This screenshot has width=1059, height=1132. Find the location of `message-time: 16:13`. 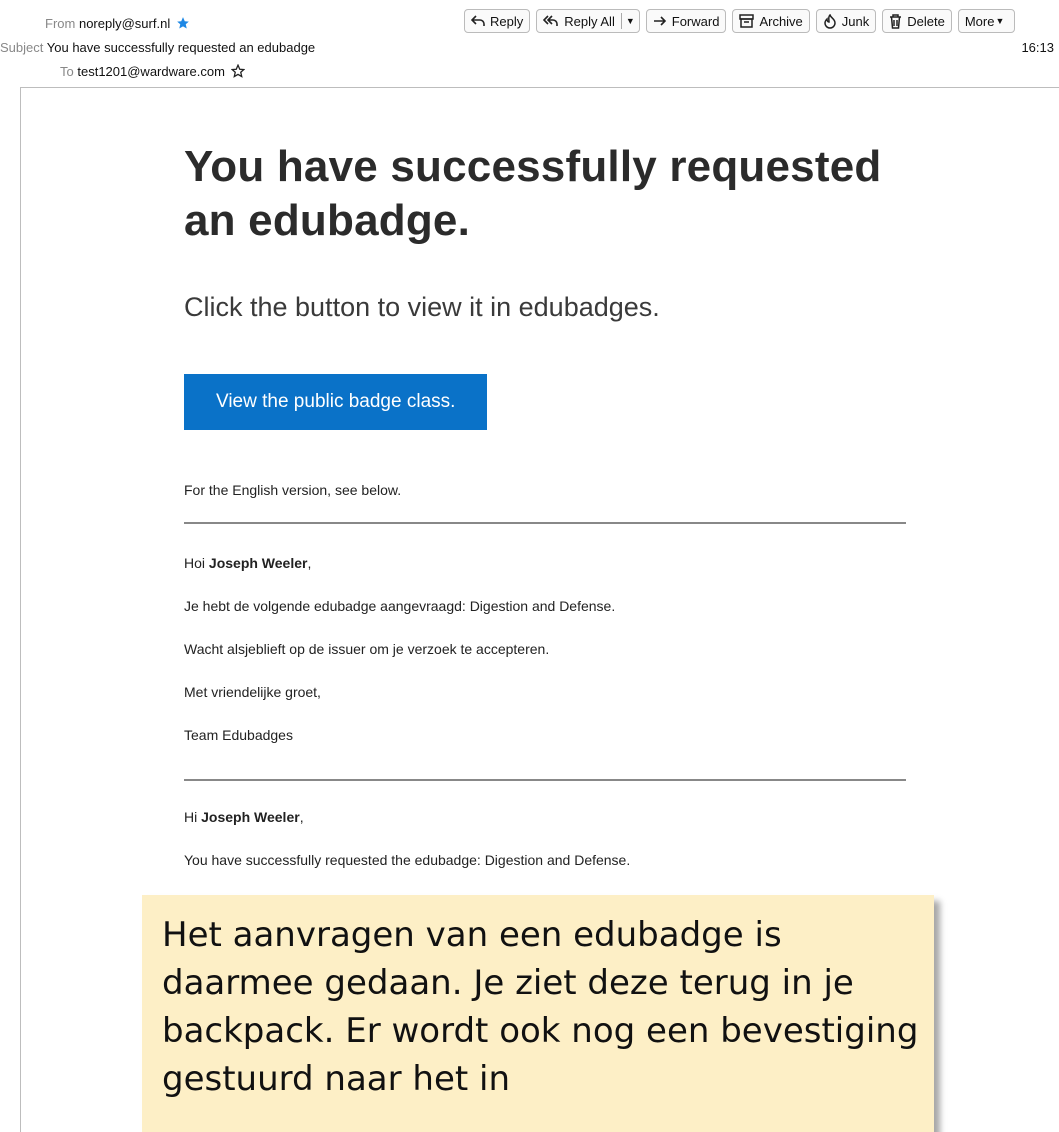

message-time: 16:13 is located at coordinates (1037, 47).